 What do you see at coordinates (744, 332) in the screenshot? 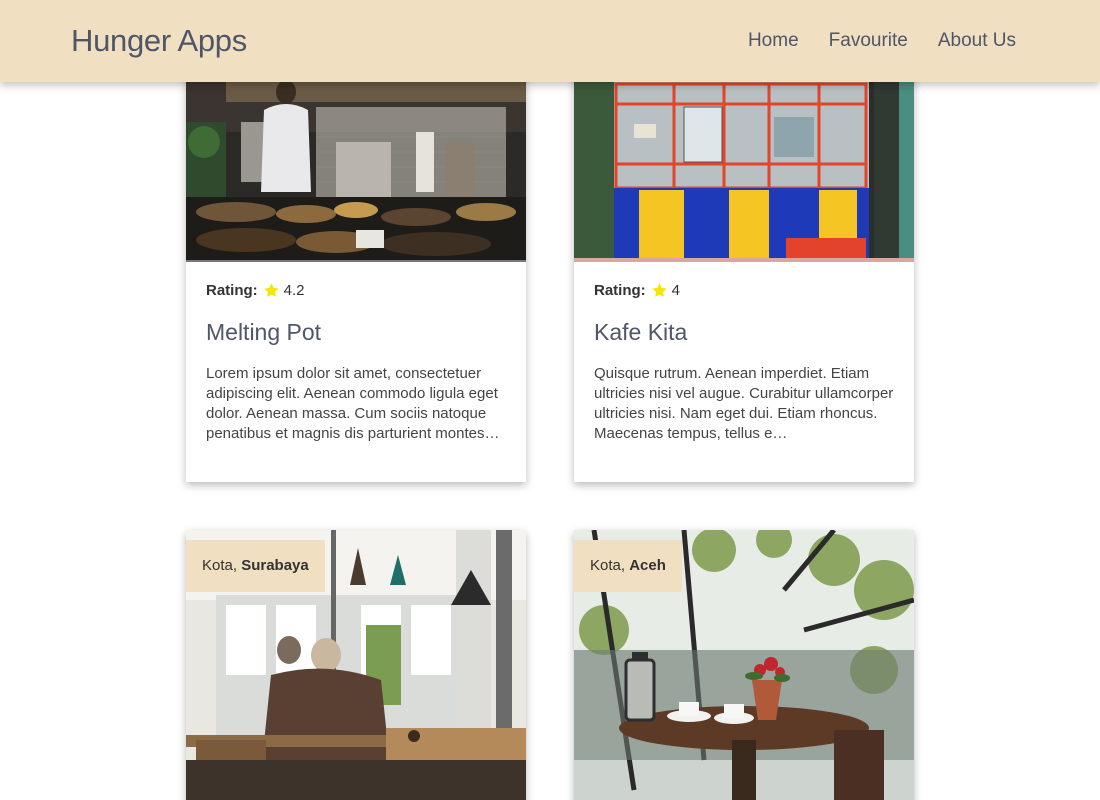
I see `restaurant-name: Kafe Kita` at bounding box center [744, 332].